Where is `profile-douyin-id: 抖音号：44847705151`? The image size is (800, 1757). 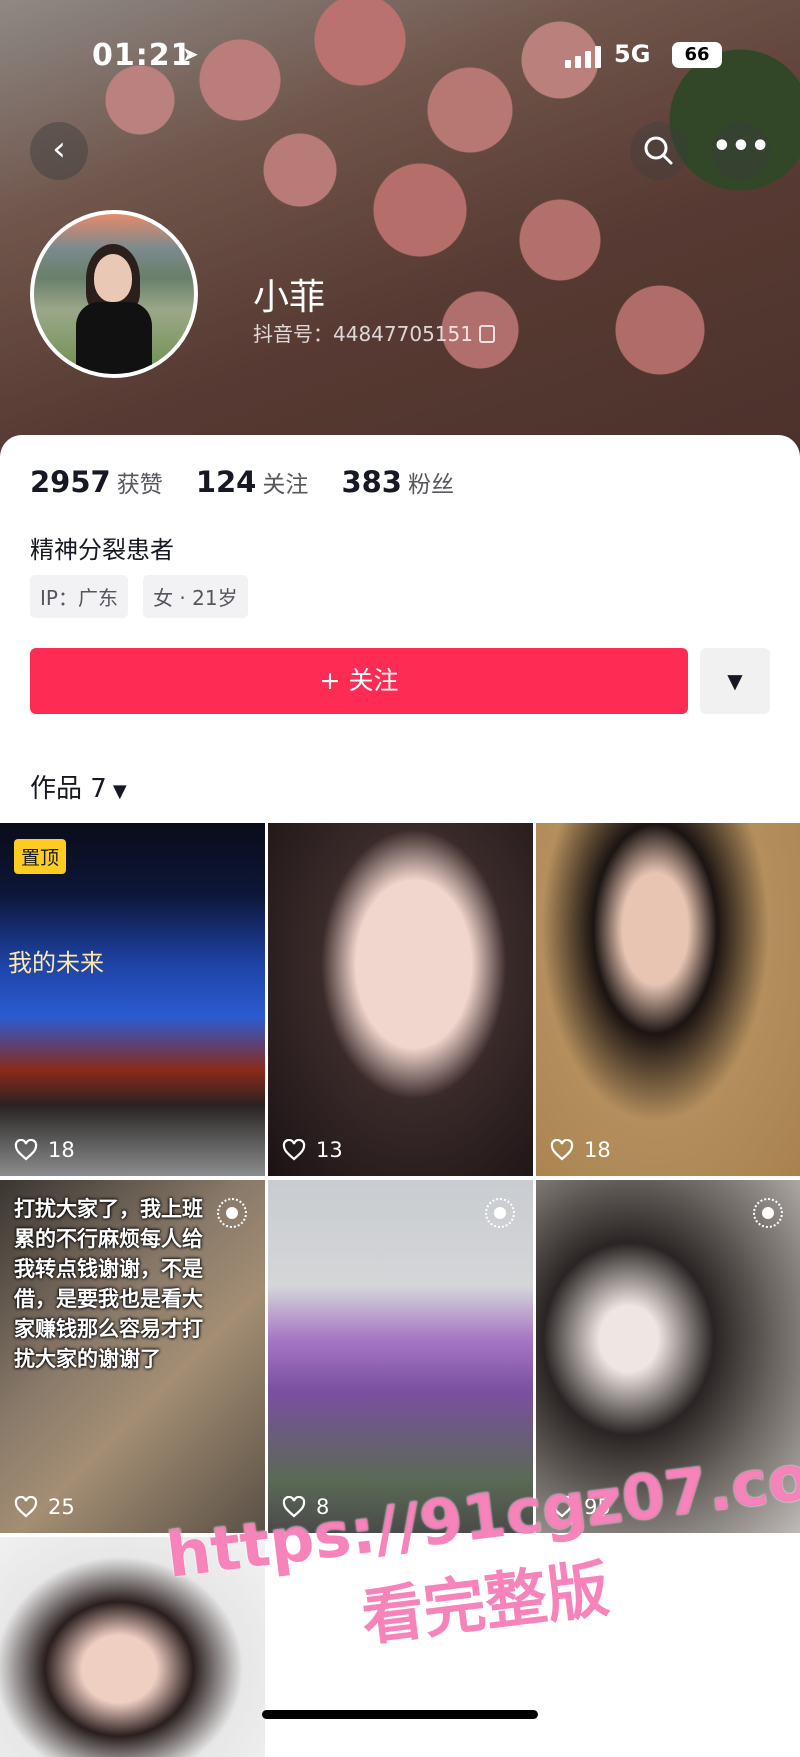 profile-douyin-id: 抖音号：44847705151 is located at coordinates (374, 332).